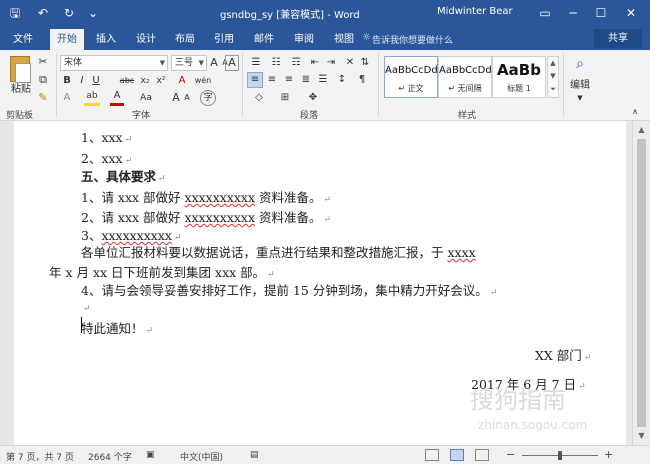 This screenshot has height=464, width=650. What do you see at coordinates (560, 455) in the screenshot?
I see `zoom-slider-thumb` at bounding box center [560, 455].